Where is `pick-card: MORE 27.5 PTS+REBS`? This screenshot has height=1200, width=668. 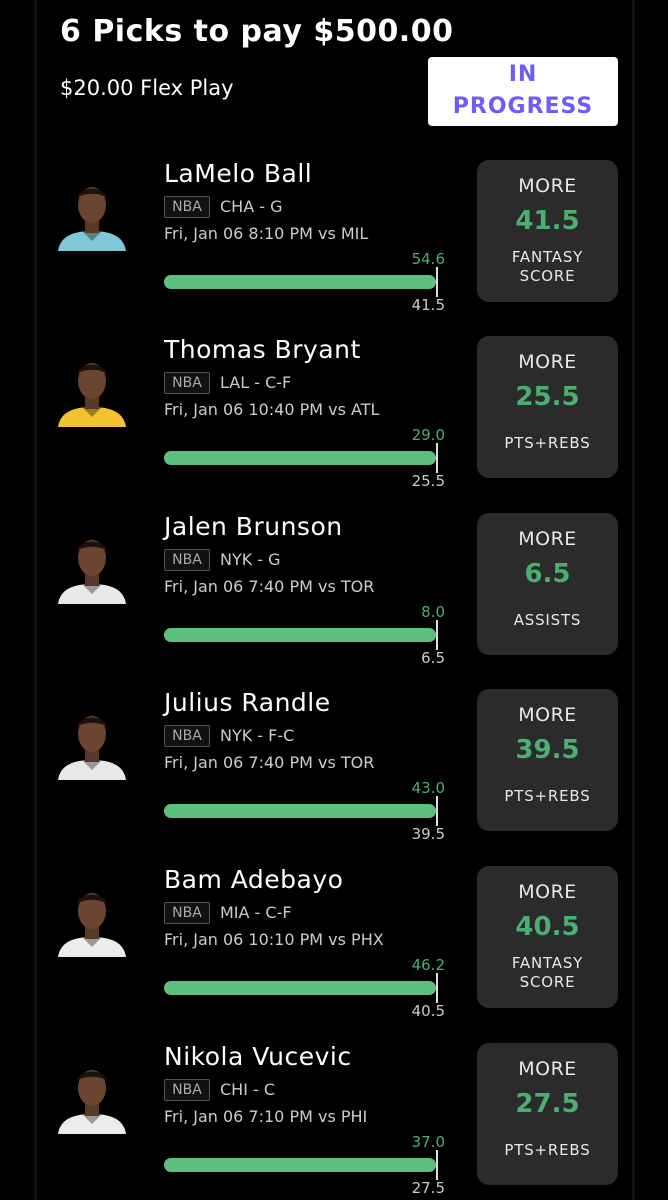 pick-card: MORE 27.5 PTS+REBS is located at coordinates (547, 1114).